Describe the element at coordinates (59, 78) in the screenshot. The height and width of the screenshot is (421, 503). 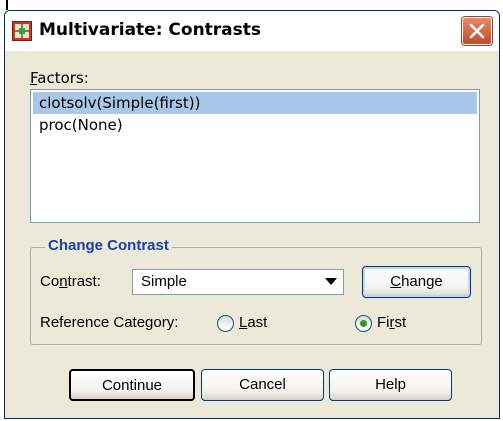
I see `factors-label: Factors:` at that location.